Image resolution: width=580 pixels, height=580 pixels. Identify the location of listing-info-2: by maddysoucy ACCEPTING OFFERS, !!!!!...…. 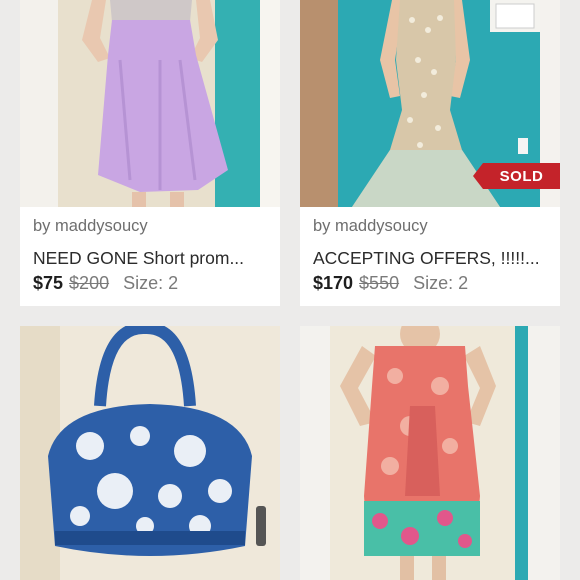
(430, 256).